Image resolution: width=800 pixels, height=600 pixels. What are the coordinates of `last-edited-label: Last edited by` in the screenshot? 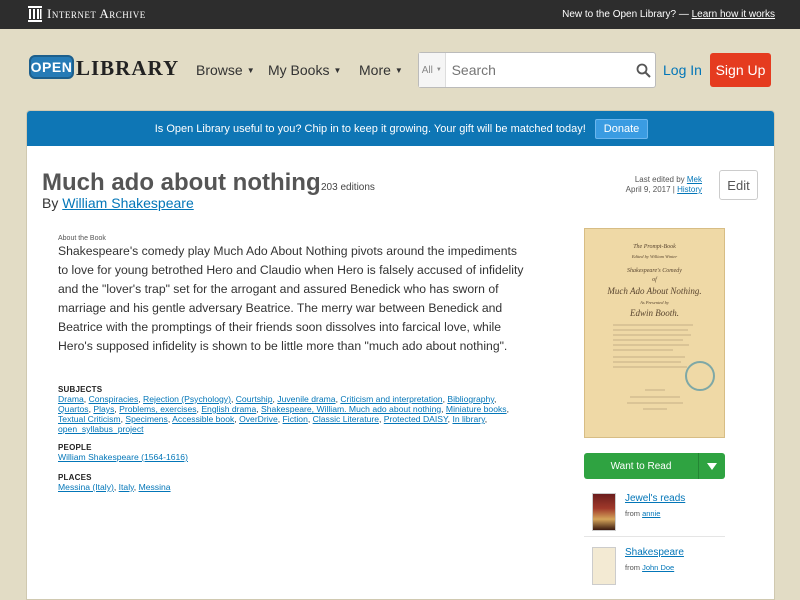 It's located at (659, 179).